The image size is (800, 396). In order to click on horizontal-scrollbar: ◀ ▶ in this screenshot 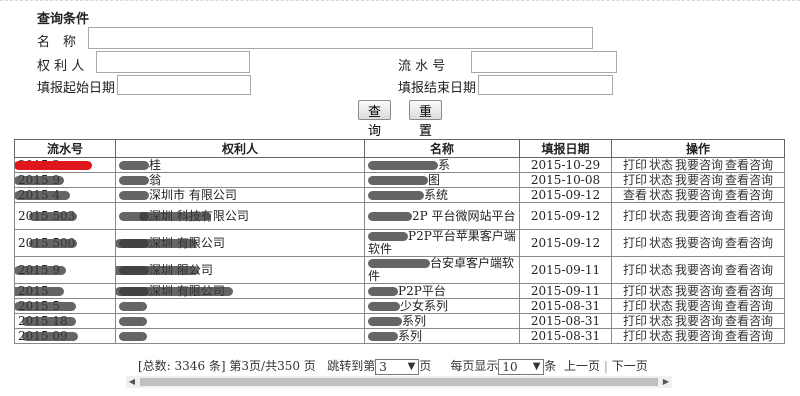, I will do `click(399, 382)`.